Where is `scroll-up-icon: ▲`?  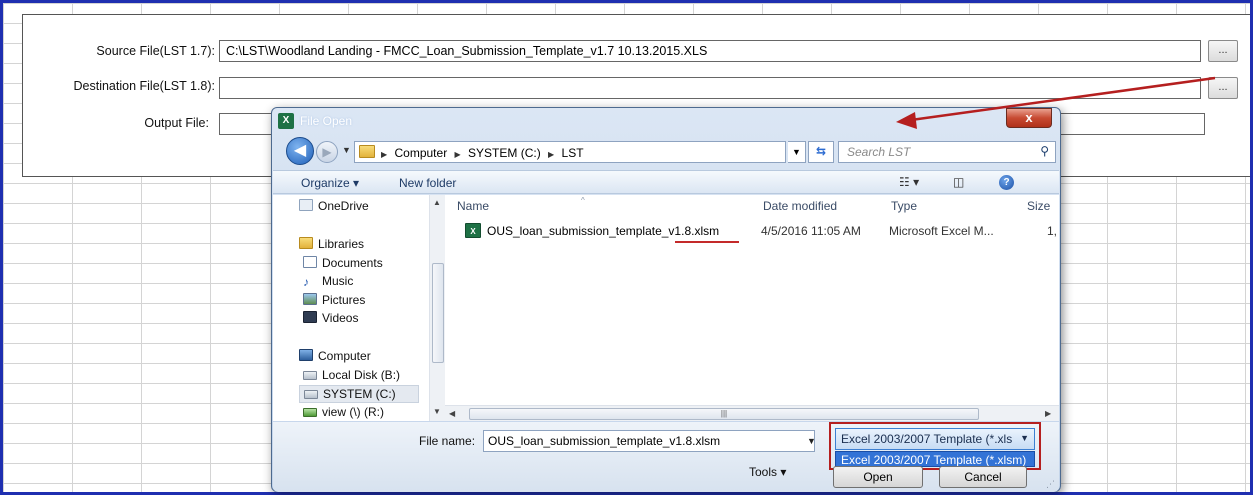
scroll-up-icon: ▲ is located at coordinates (437, 202).